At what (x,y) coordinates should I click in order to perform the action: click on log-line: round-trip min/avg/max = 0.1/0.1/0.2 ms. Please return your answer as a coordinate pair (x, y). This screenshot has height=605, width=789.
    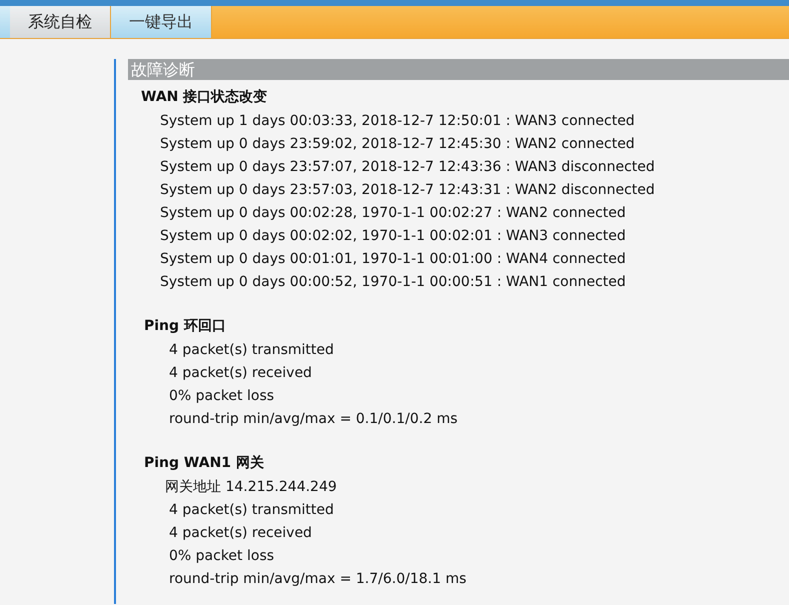
    Looking at the image, I should click on (313, 419).